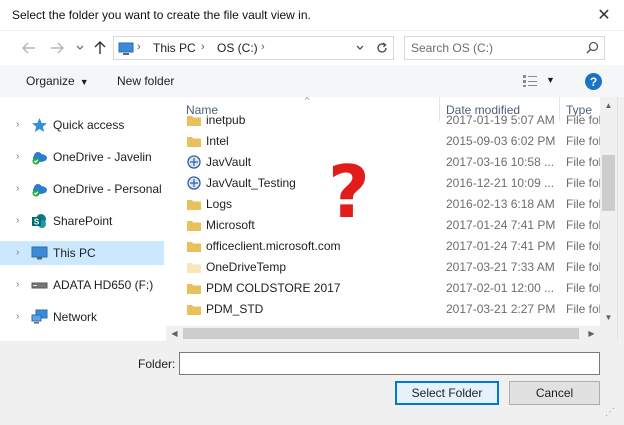 The height and width of the screenshot is (425, 624). Describe the element at coordinates (226, 120) in the screenshot. I see `file-name: inetpub` at that location.